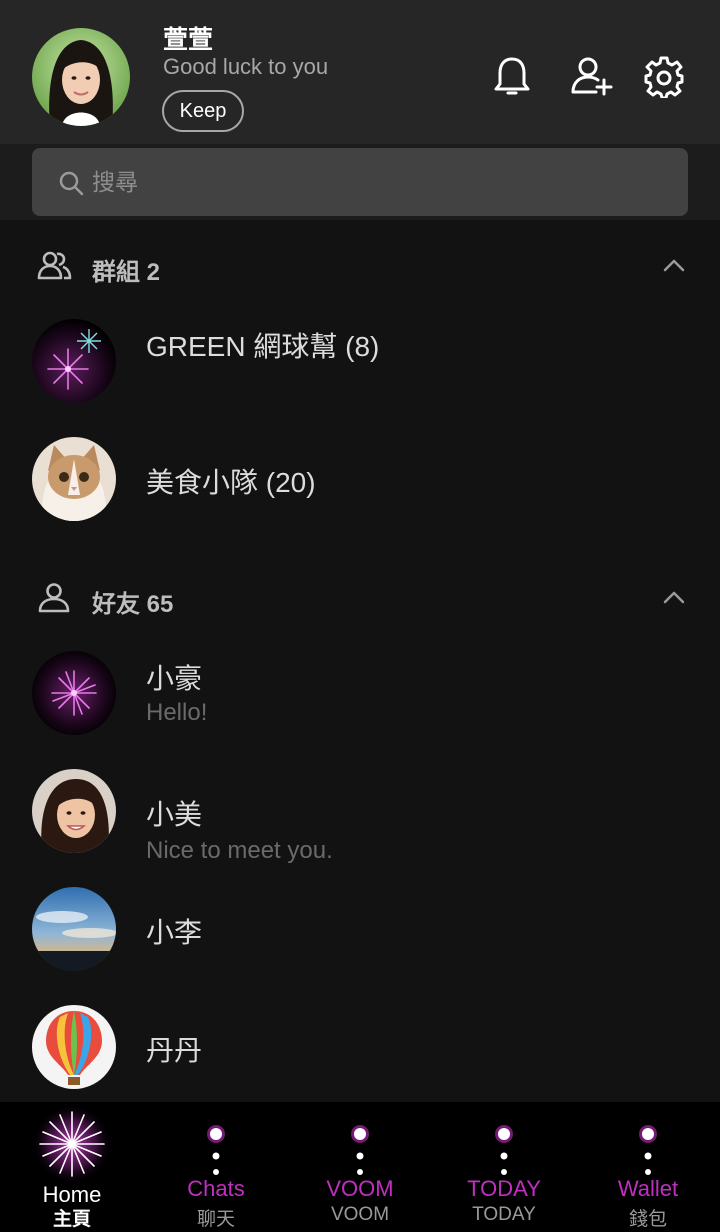  What do you see at coordinates (126, 272) in the screenshot?
I see `groups-section-title: 群組 2` at bounding box center [126, 272].